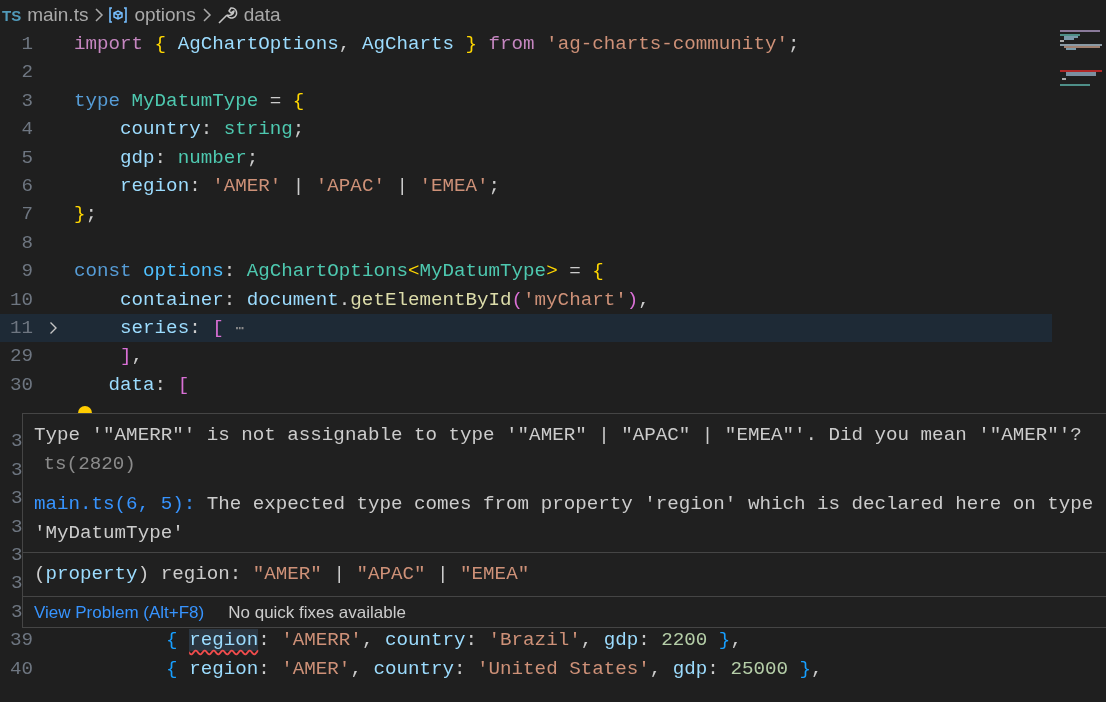  Describe the element at coordinates (119, 612) in the screenshot. I see `view-problem-link: View Problem (Alt+F8)` at that location.